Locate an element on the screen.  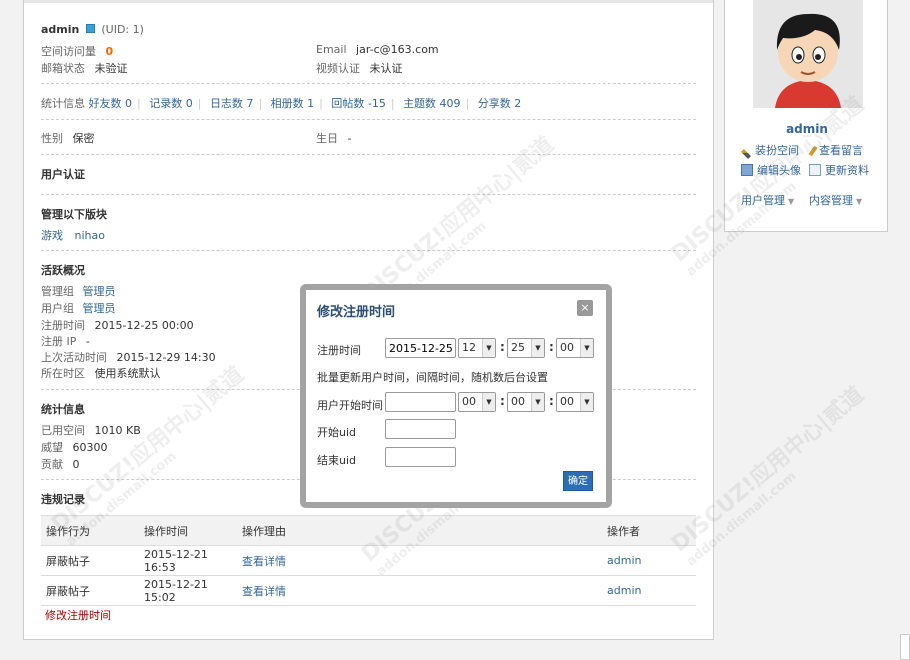
birthday-row: 生日 - is located at coordinates (333, 138).